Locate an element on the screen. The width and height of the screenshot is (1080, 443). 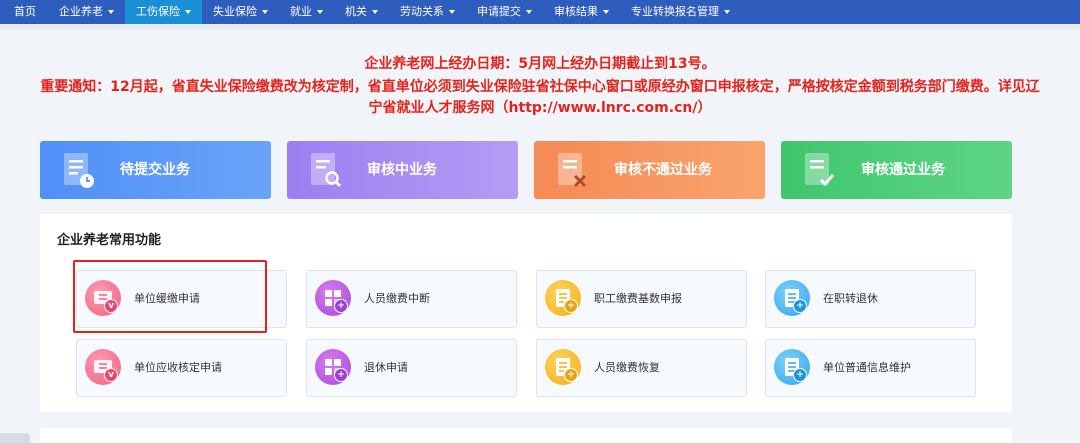
card-review-approved: 审核通过业务 is located at coordinates (896, 170).